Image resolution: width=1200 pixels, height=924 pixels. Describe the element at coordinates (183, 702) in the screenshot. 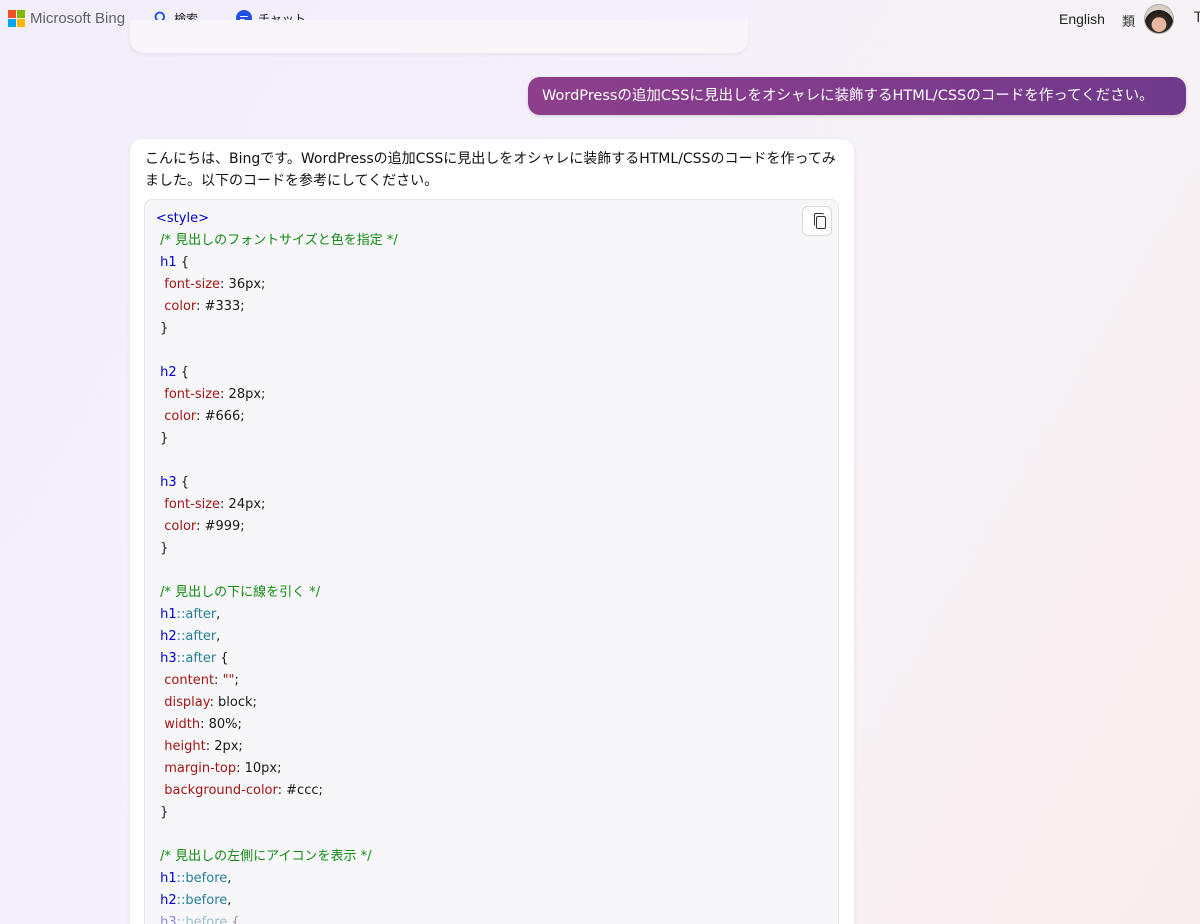

I see `code-token: display` at that location.